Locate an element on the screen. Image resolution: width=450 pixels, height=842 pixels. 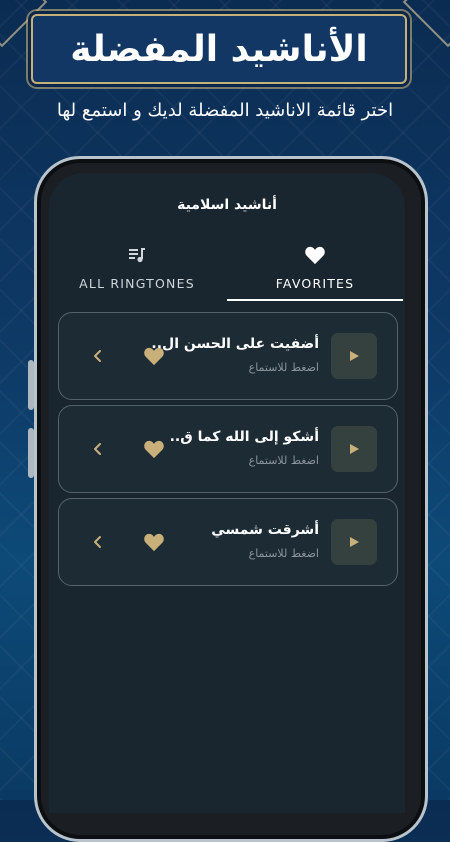
heart-icon is located at coordinates (315, 255).